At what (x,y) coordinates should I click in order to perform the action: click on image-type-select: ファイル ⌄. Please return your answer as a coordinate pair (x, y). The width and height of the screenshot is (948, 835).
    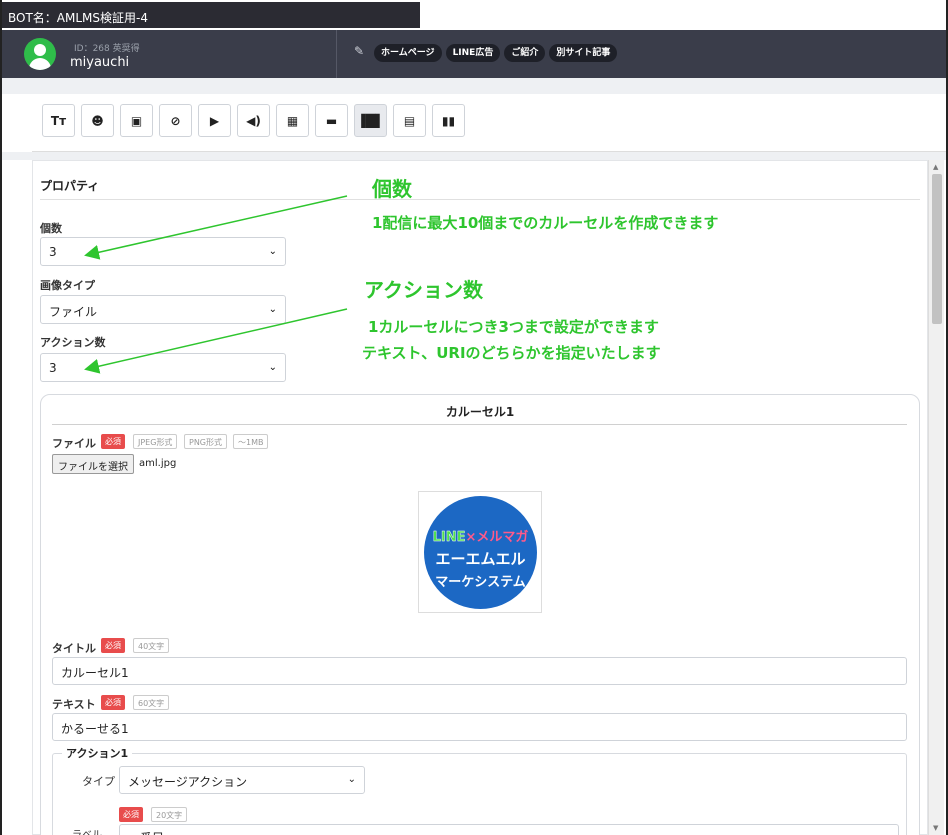
    Looking at the image, I should click on (163, 309).